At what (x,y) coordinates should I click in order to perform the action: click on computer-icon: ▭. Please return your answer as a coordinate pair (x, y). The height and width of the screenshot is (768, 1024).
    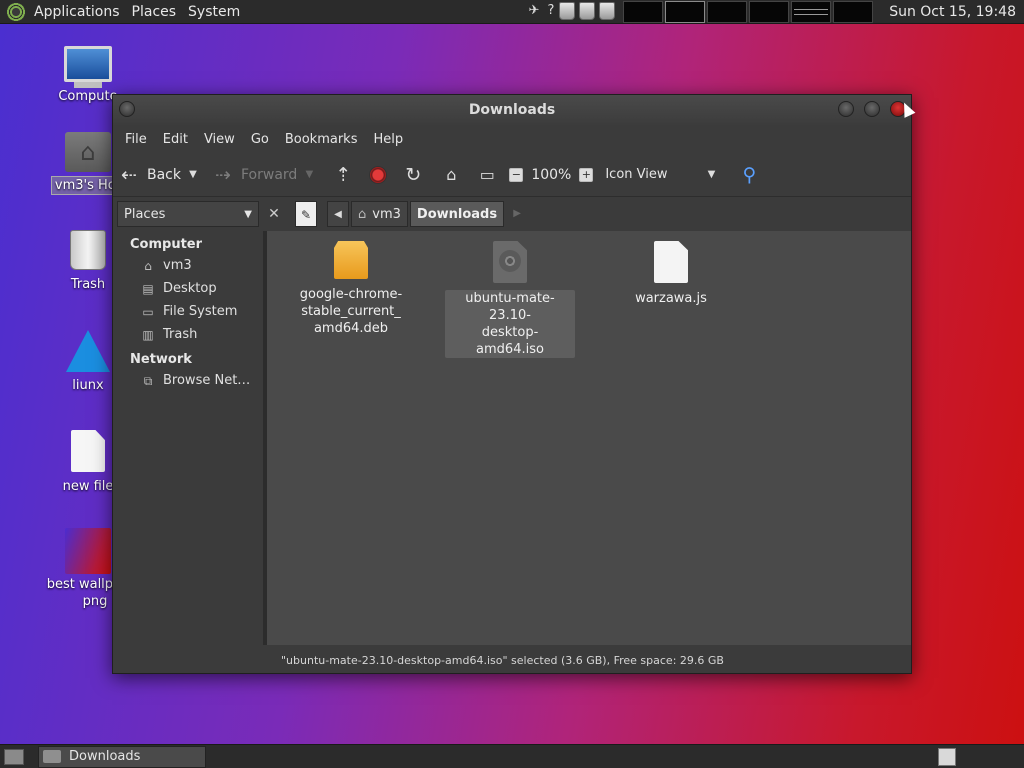
    Looking at the image, I should click on (487, 174).